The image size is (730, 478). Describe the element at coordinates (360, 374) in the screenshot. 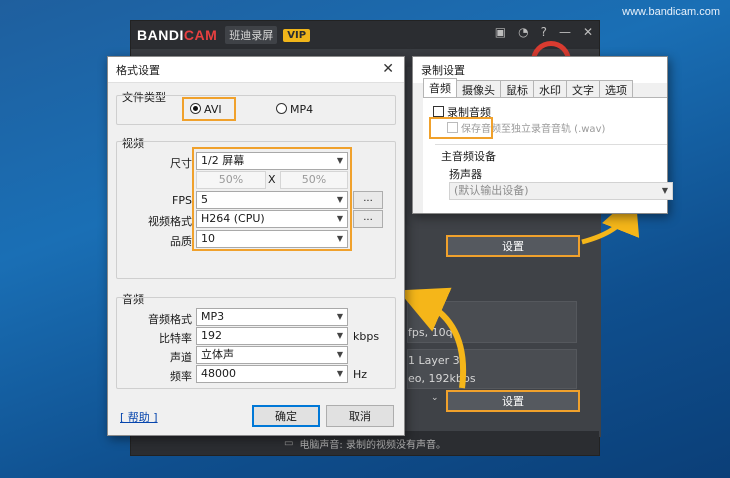

I see `frequency-unit: Hz` at that location.